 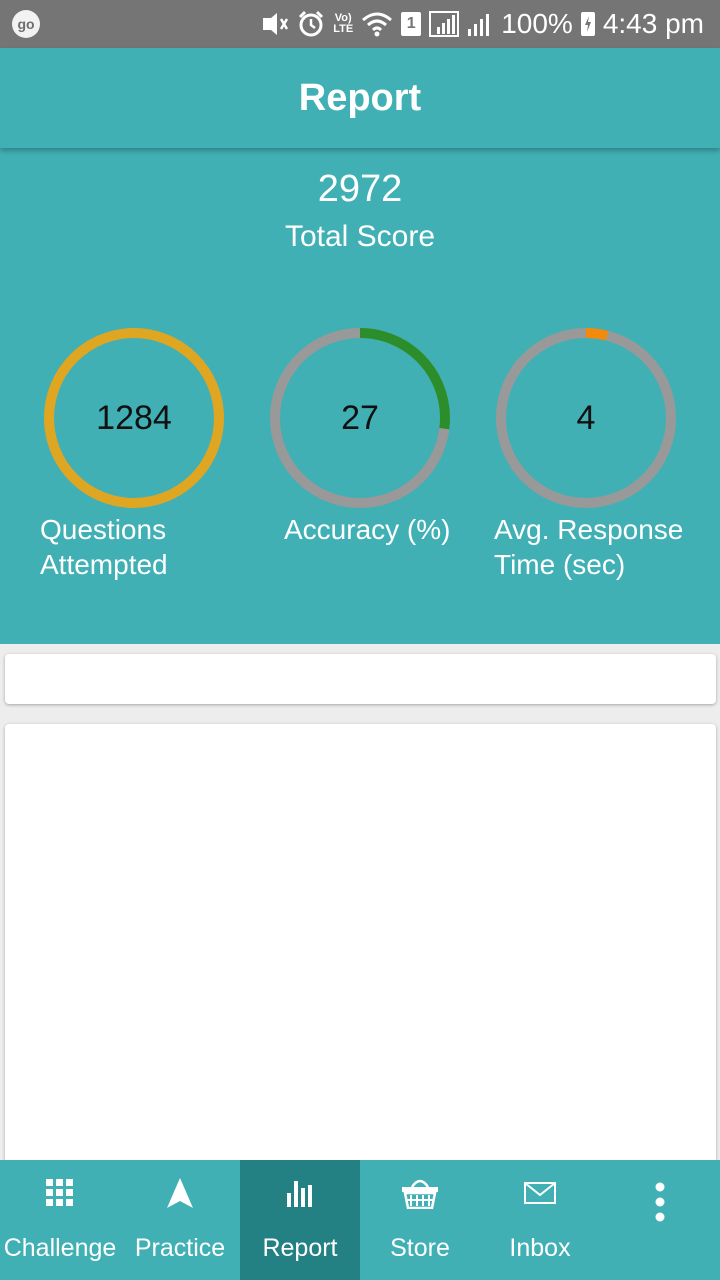 I want to click on nav-store: Store, so click(x=420, y=1220).